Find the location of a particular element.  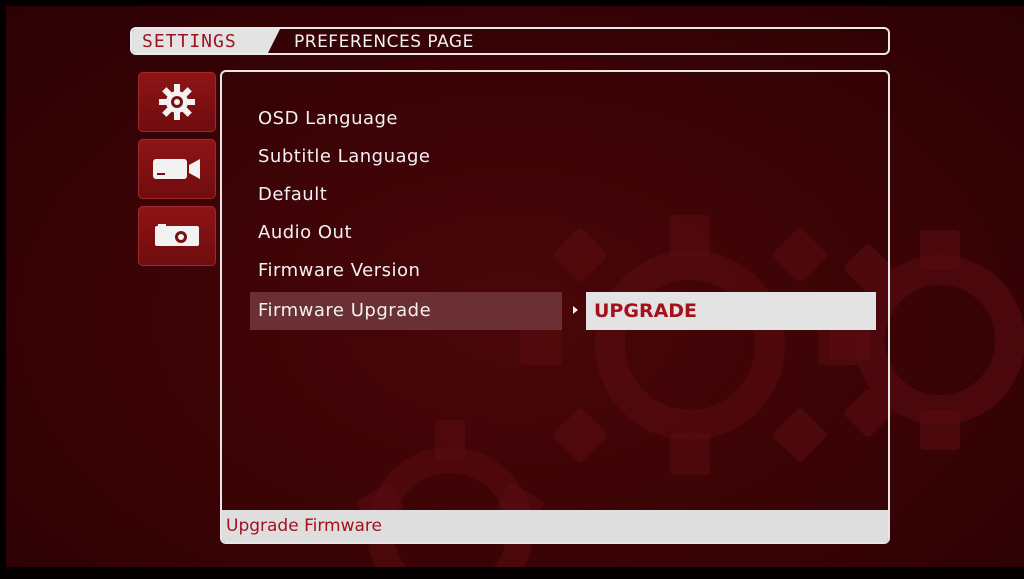

submenu-option-label: UPGRADE is located at coordinates (646, 311).